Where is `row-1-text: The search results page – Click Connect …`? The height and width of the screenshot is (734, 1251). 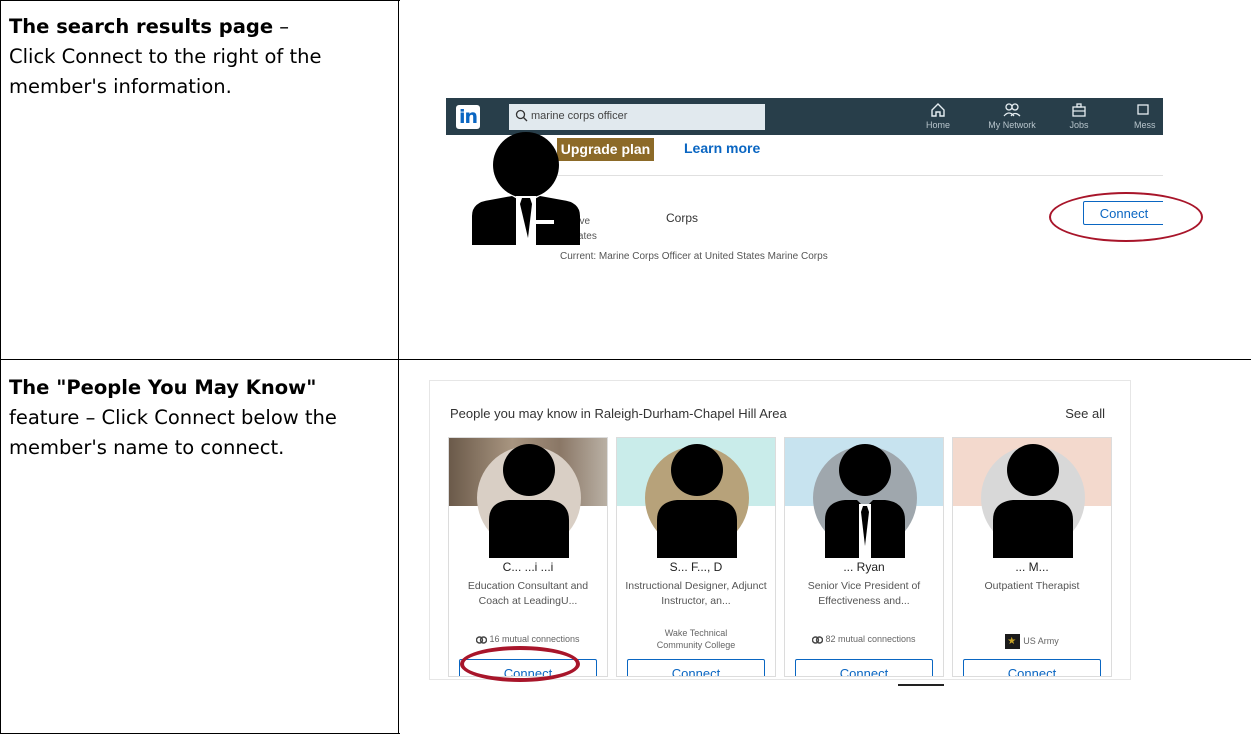 row-1-text: The search results page – Click Connect … is located at coordinates (194, 57).